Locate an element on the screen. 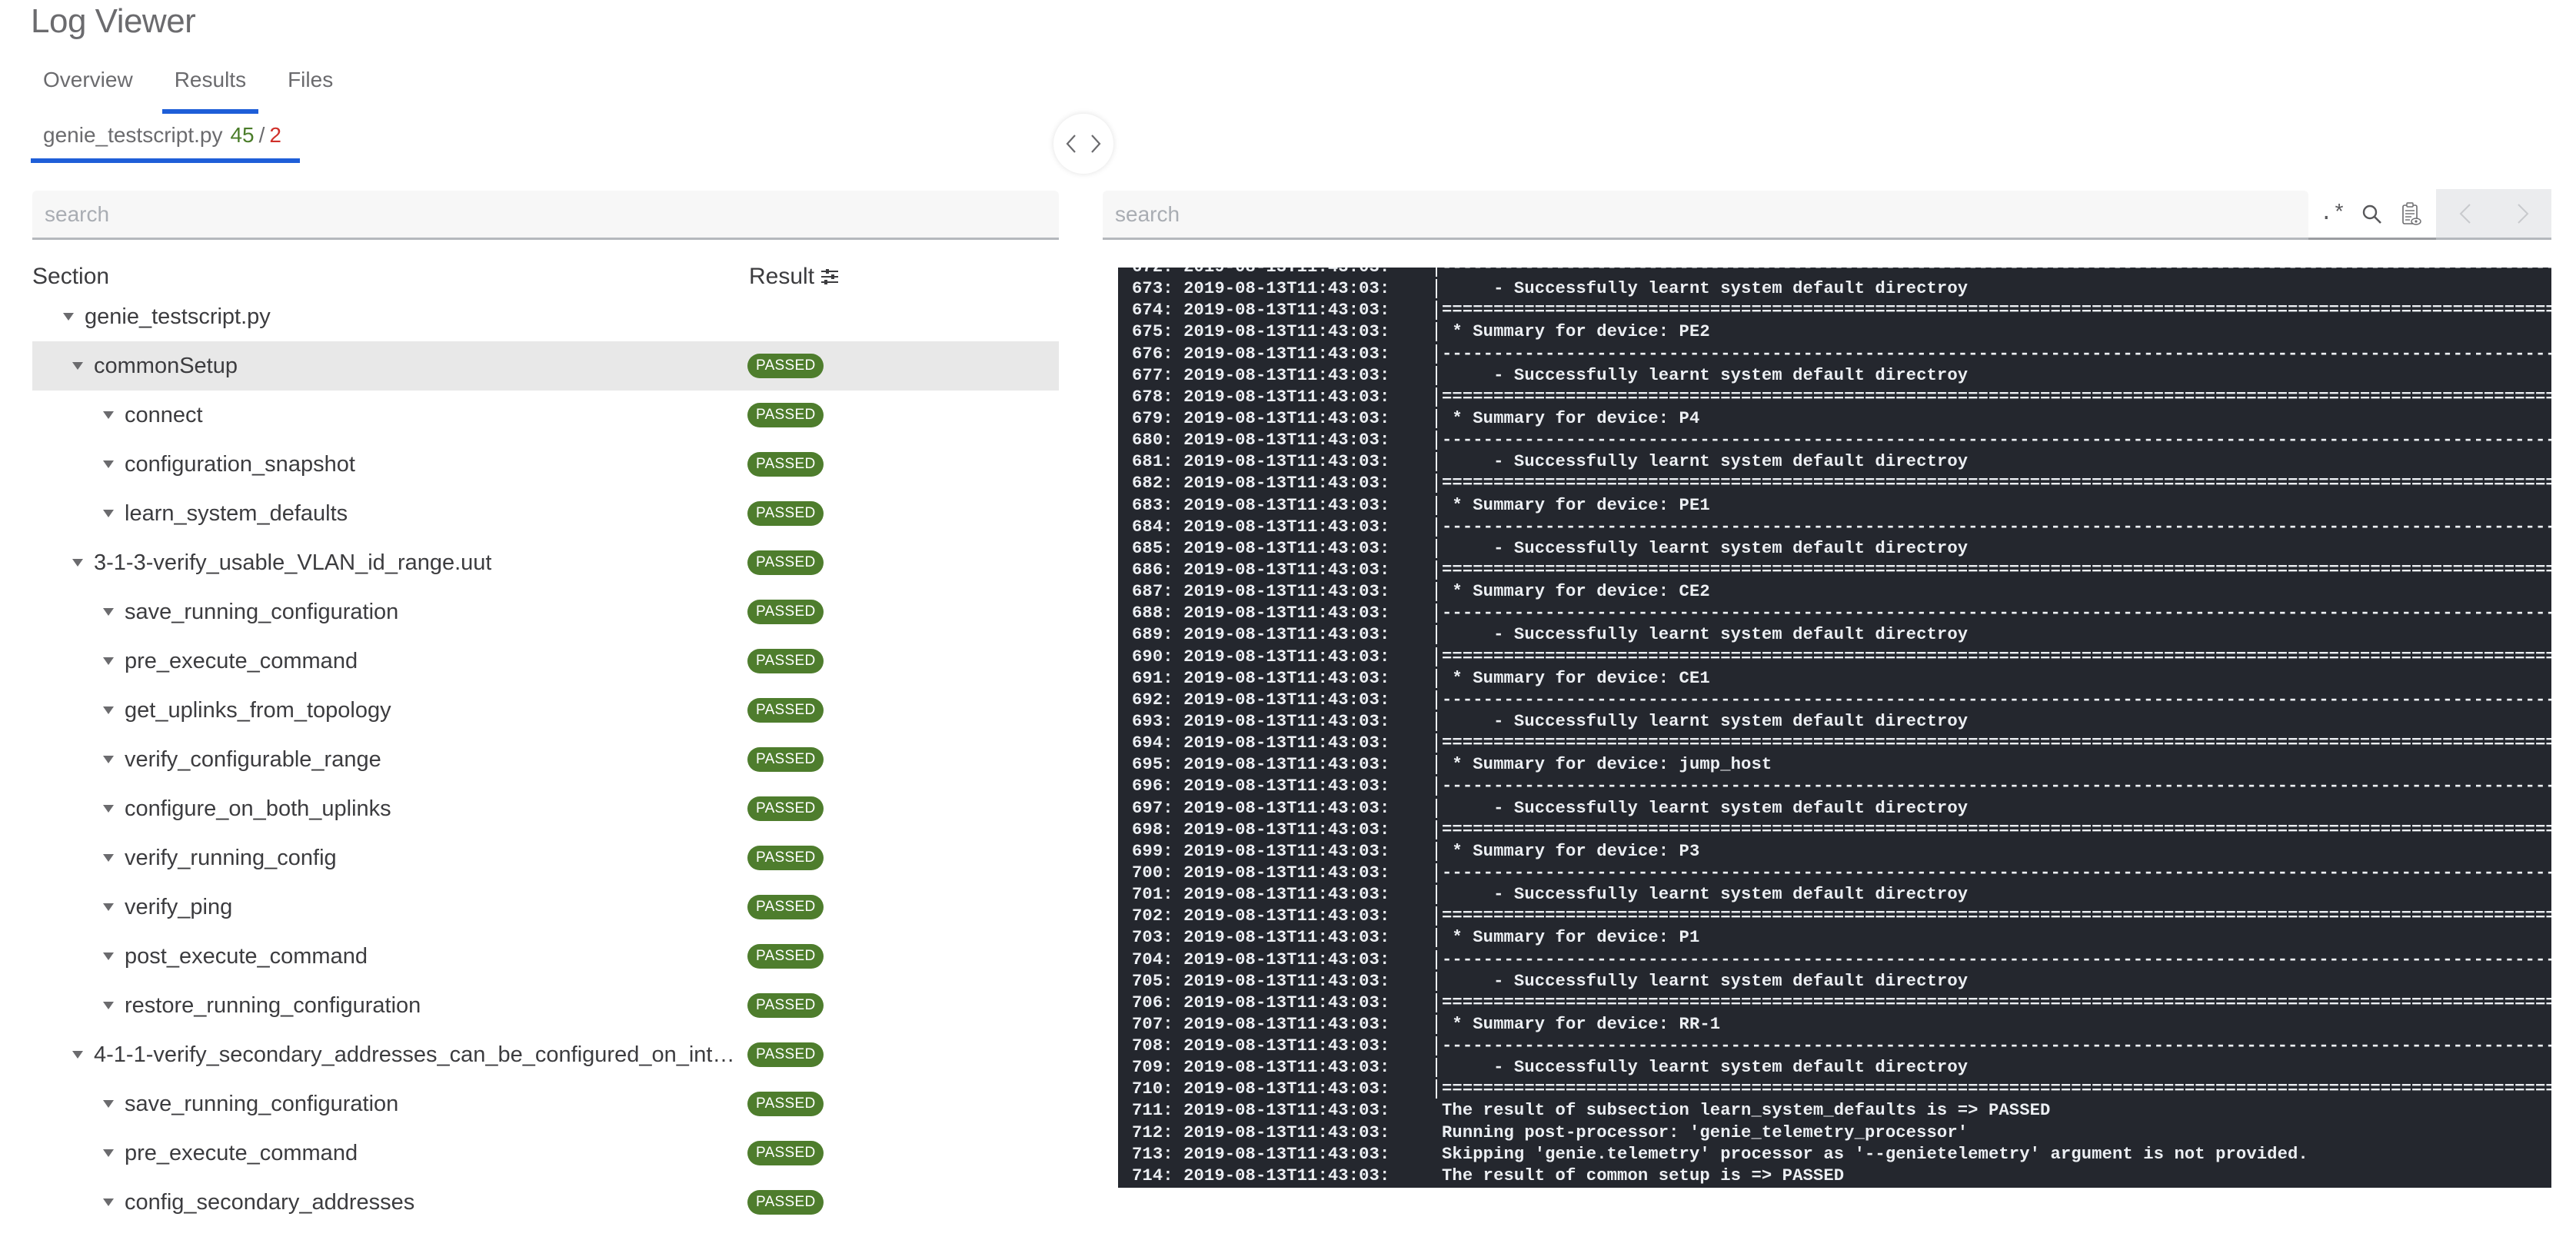 The width and height of the screenshot is (2576, 1250). tree-row: configuration_snapshot PASSED is located at coordinates (545, 464).